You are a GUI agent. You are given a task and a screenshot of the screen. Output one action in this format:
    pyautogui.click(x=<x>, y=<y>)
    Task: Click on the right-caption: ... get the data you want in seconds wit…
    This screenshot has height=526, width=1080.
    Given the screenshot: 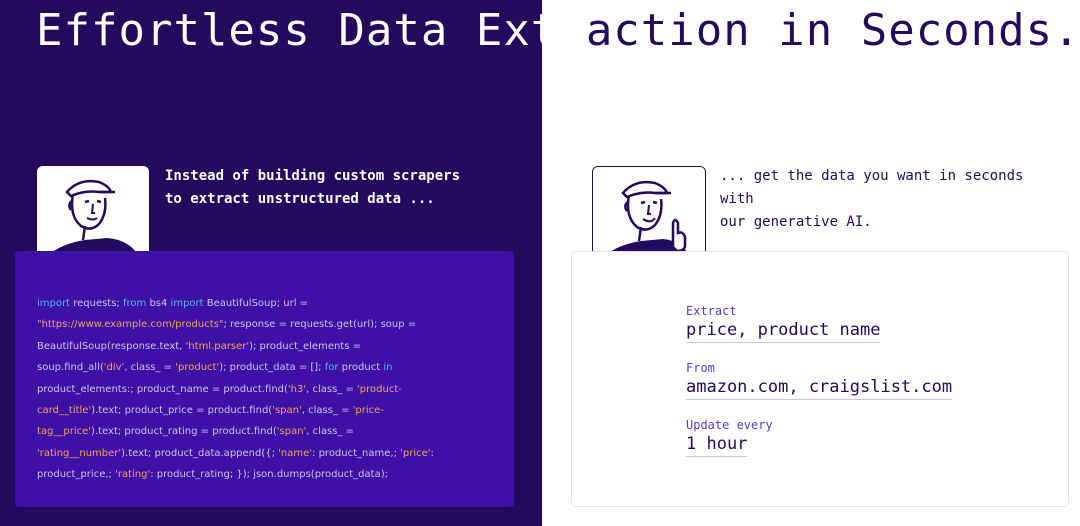 What is the action you would take?
    pyautogui.click(x=892, y=199)
    